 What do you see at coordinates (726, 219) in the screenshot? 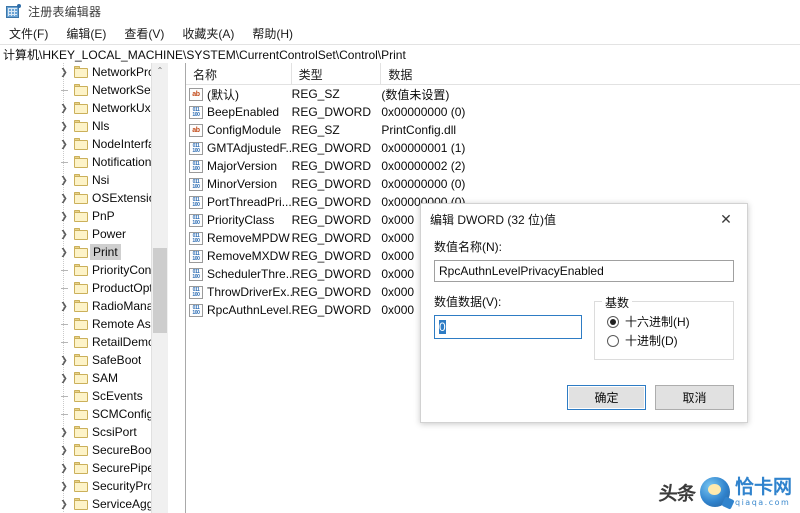
I see `close-icon: ✕` at bounding box center [726, 219].